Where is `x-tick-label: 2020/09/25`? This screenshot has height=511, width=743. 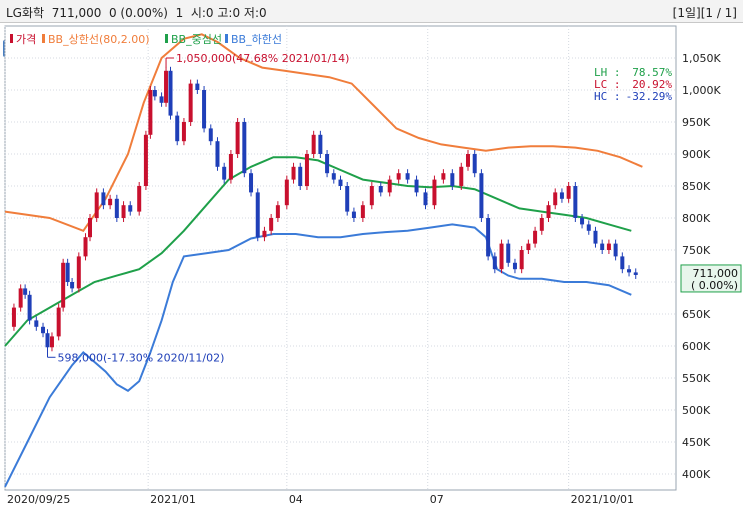 x-tick-label: 2020/09/25 is located at coordinates (38, 499).